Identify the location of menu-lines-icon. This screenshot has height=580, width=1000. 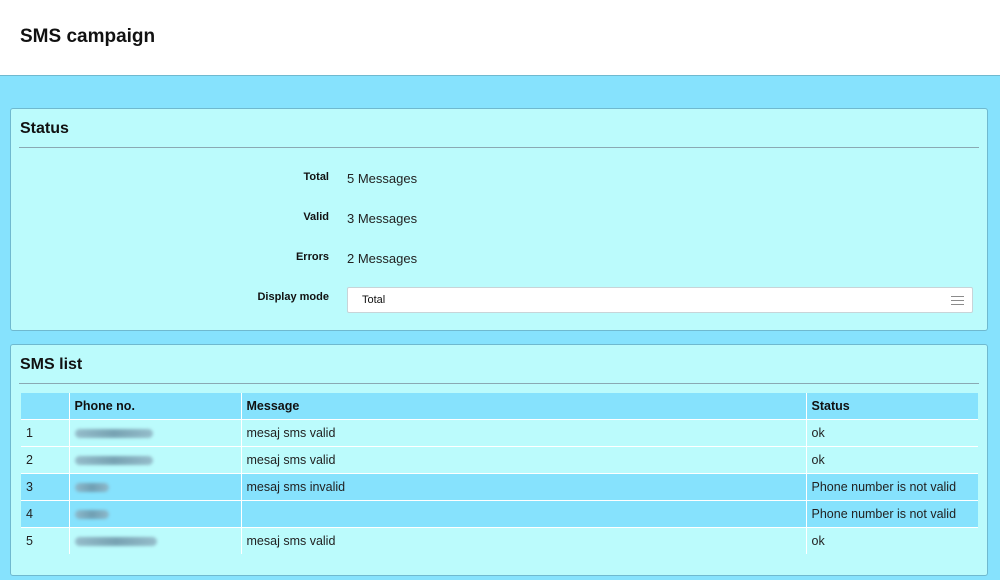
(957, 300).